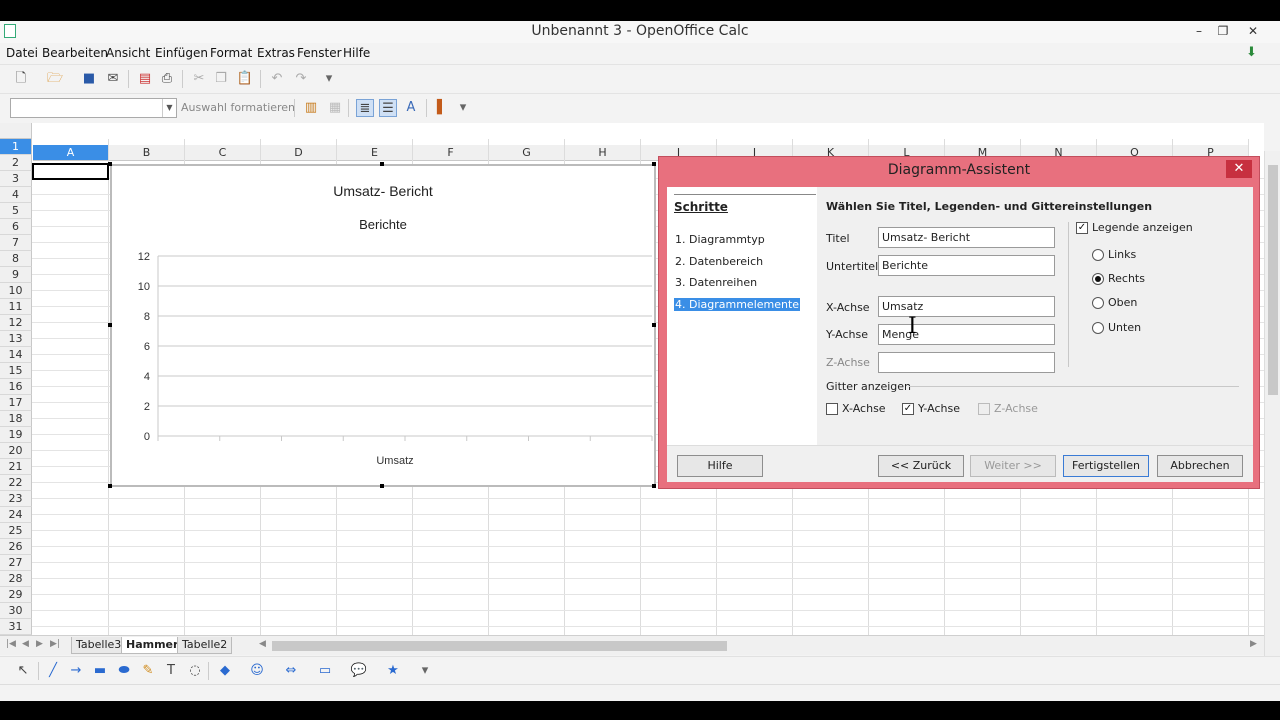 The width and height of the screenshot is (1280, 720). I want to click on menu-hilfe: Hilfe, so click(356, 53).